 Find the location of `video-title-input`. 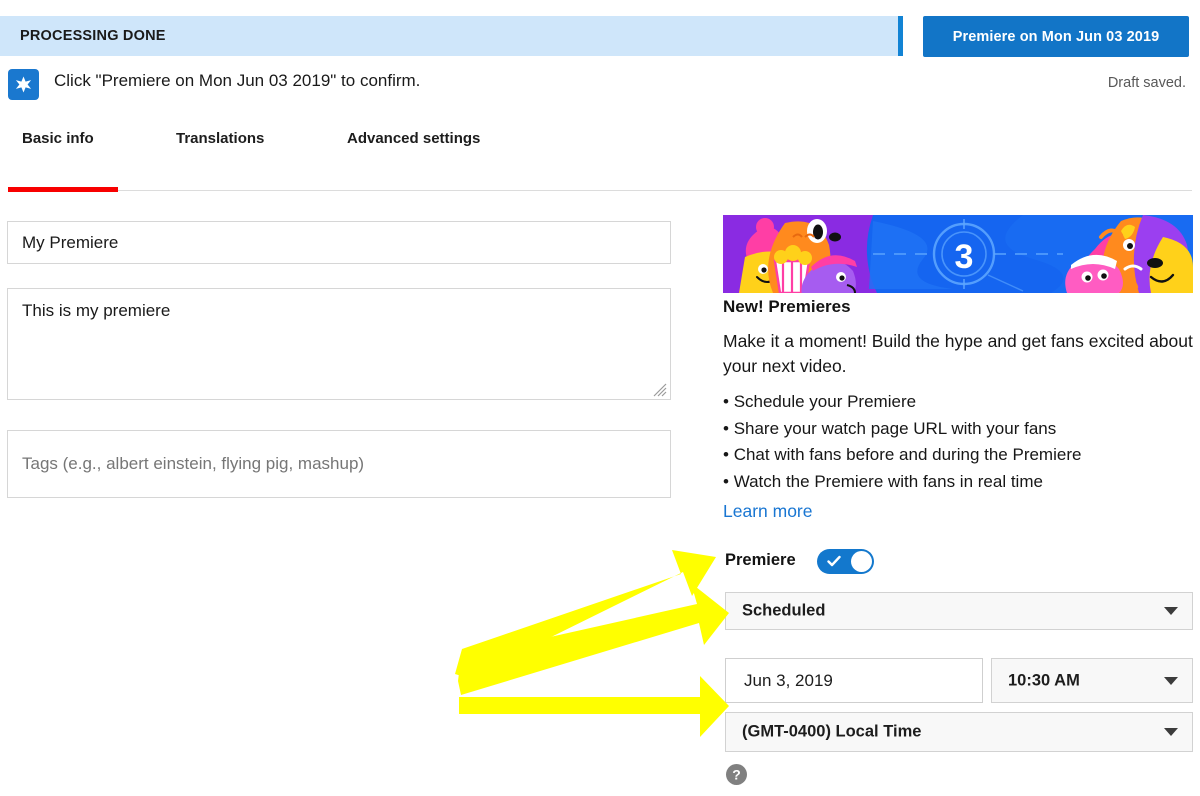

video-title-input is located at coordinates (339, 242).